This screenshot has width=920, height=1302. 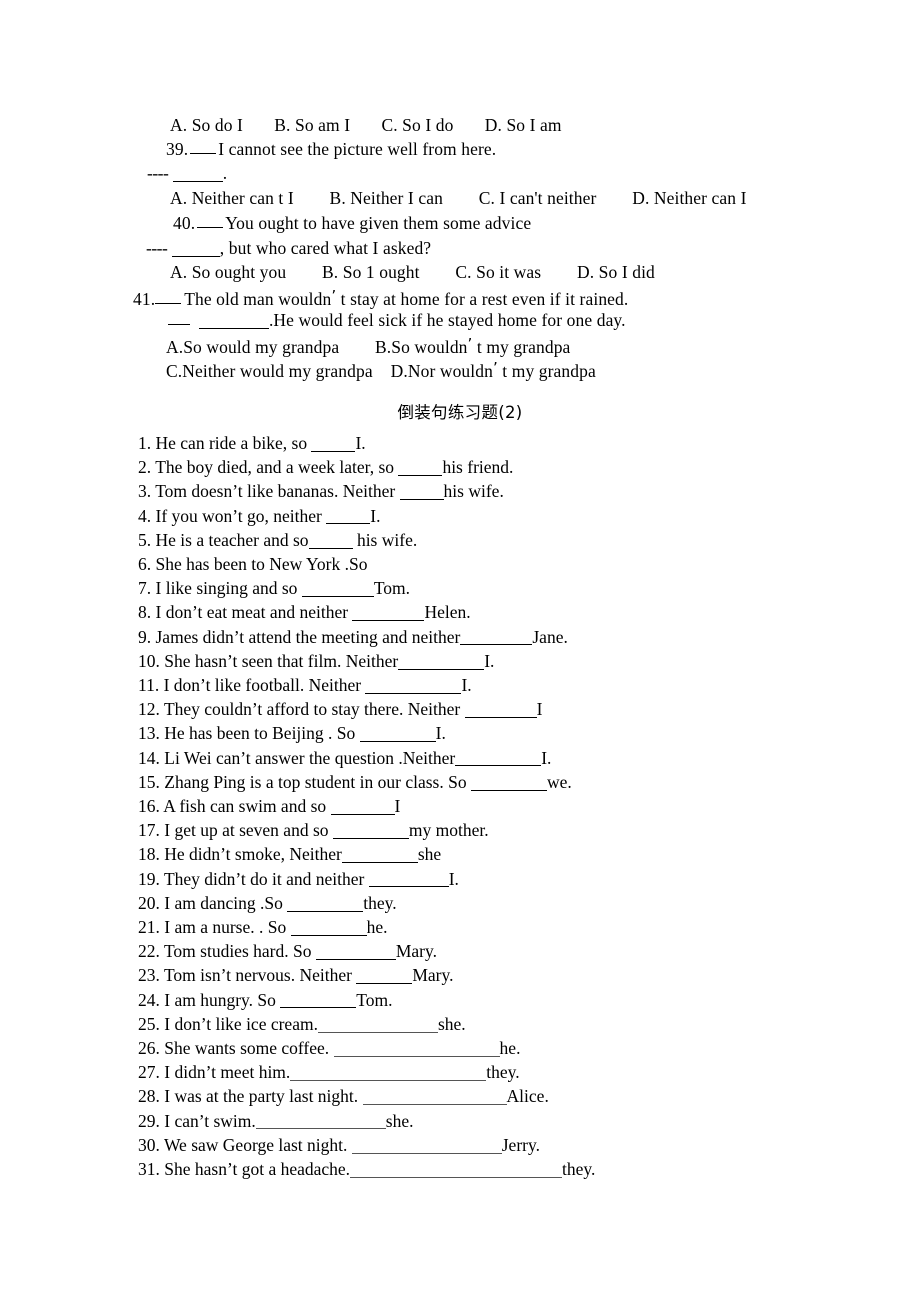 I want to click on exercise-number: 27., so click(x=149, y=1072).